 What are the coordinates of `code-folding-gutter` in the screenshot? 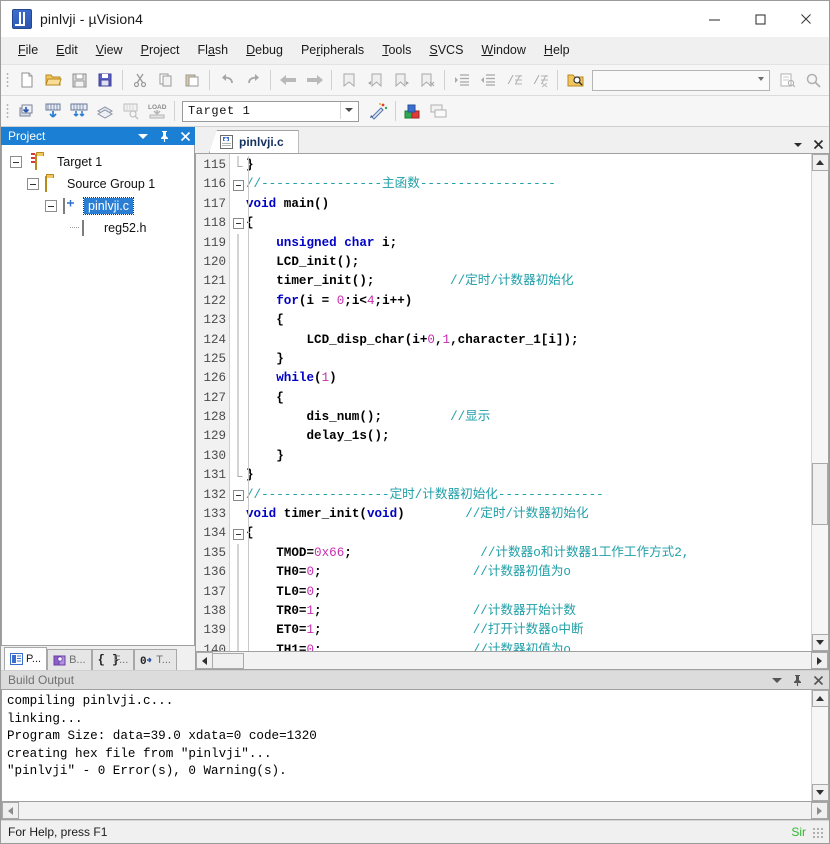 It's located at (238, 402).